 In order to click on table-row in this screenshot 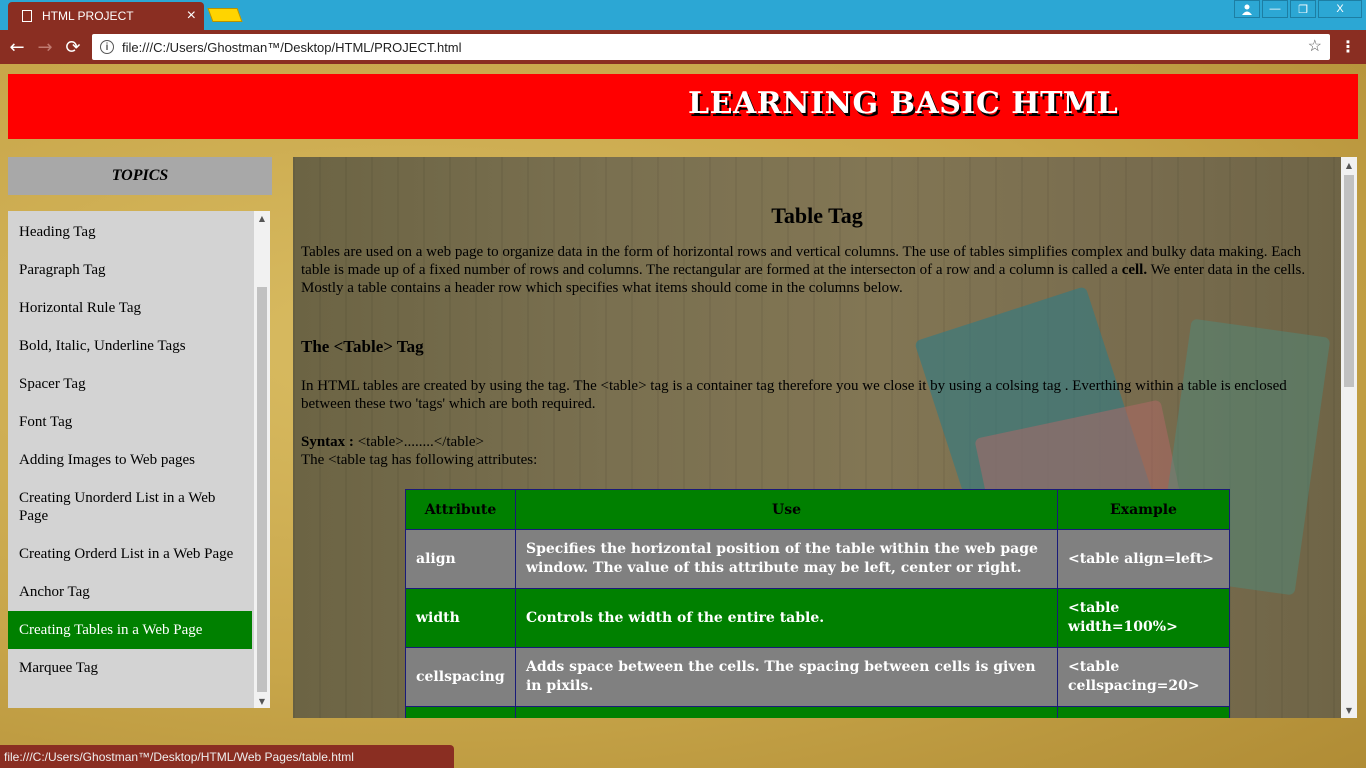, I will do `click(817, 712)`.